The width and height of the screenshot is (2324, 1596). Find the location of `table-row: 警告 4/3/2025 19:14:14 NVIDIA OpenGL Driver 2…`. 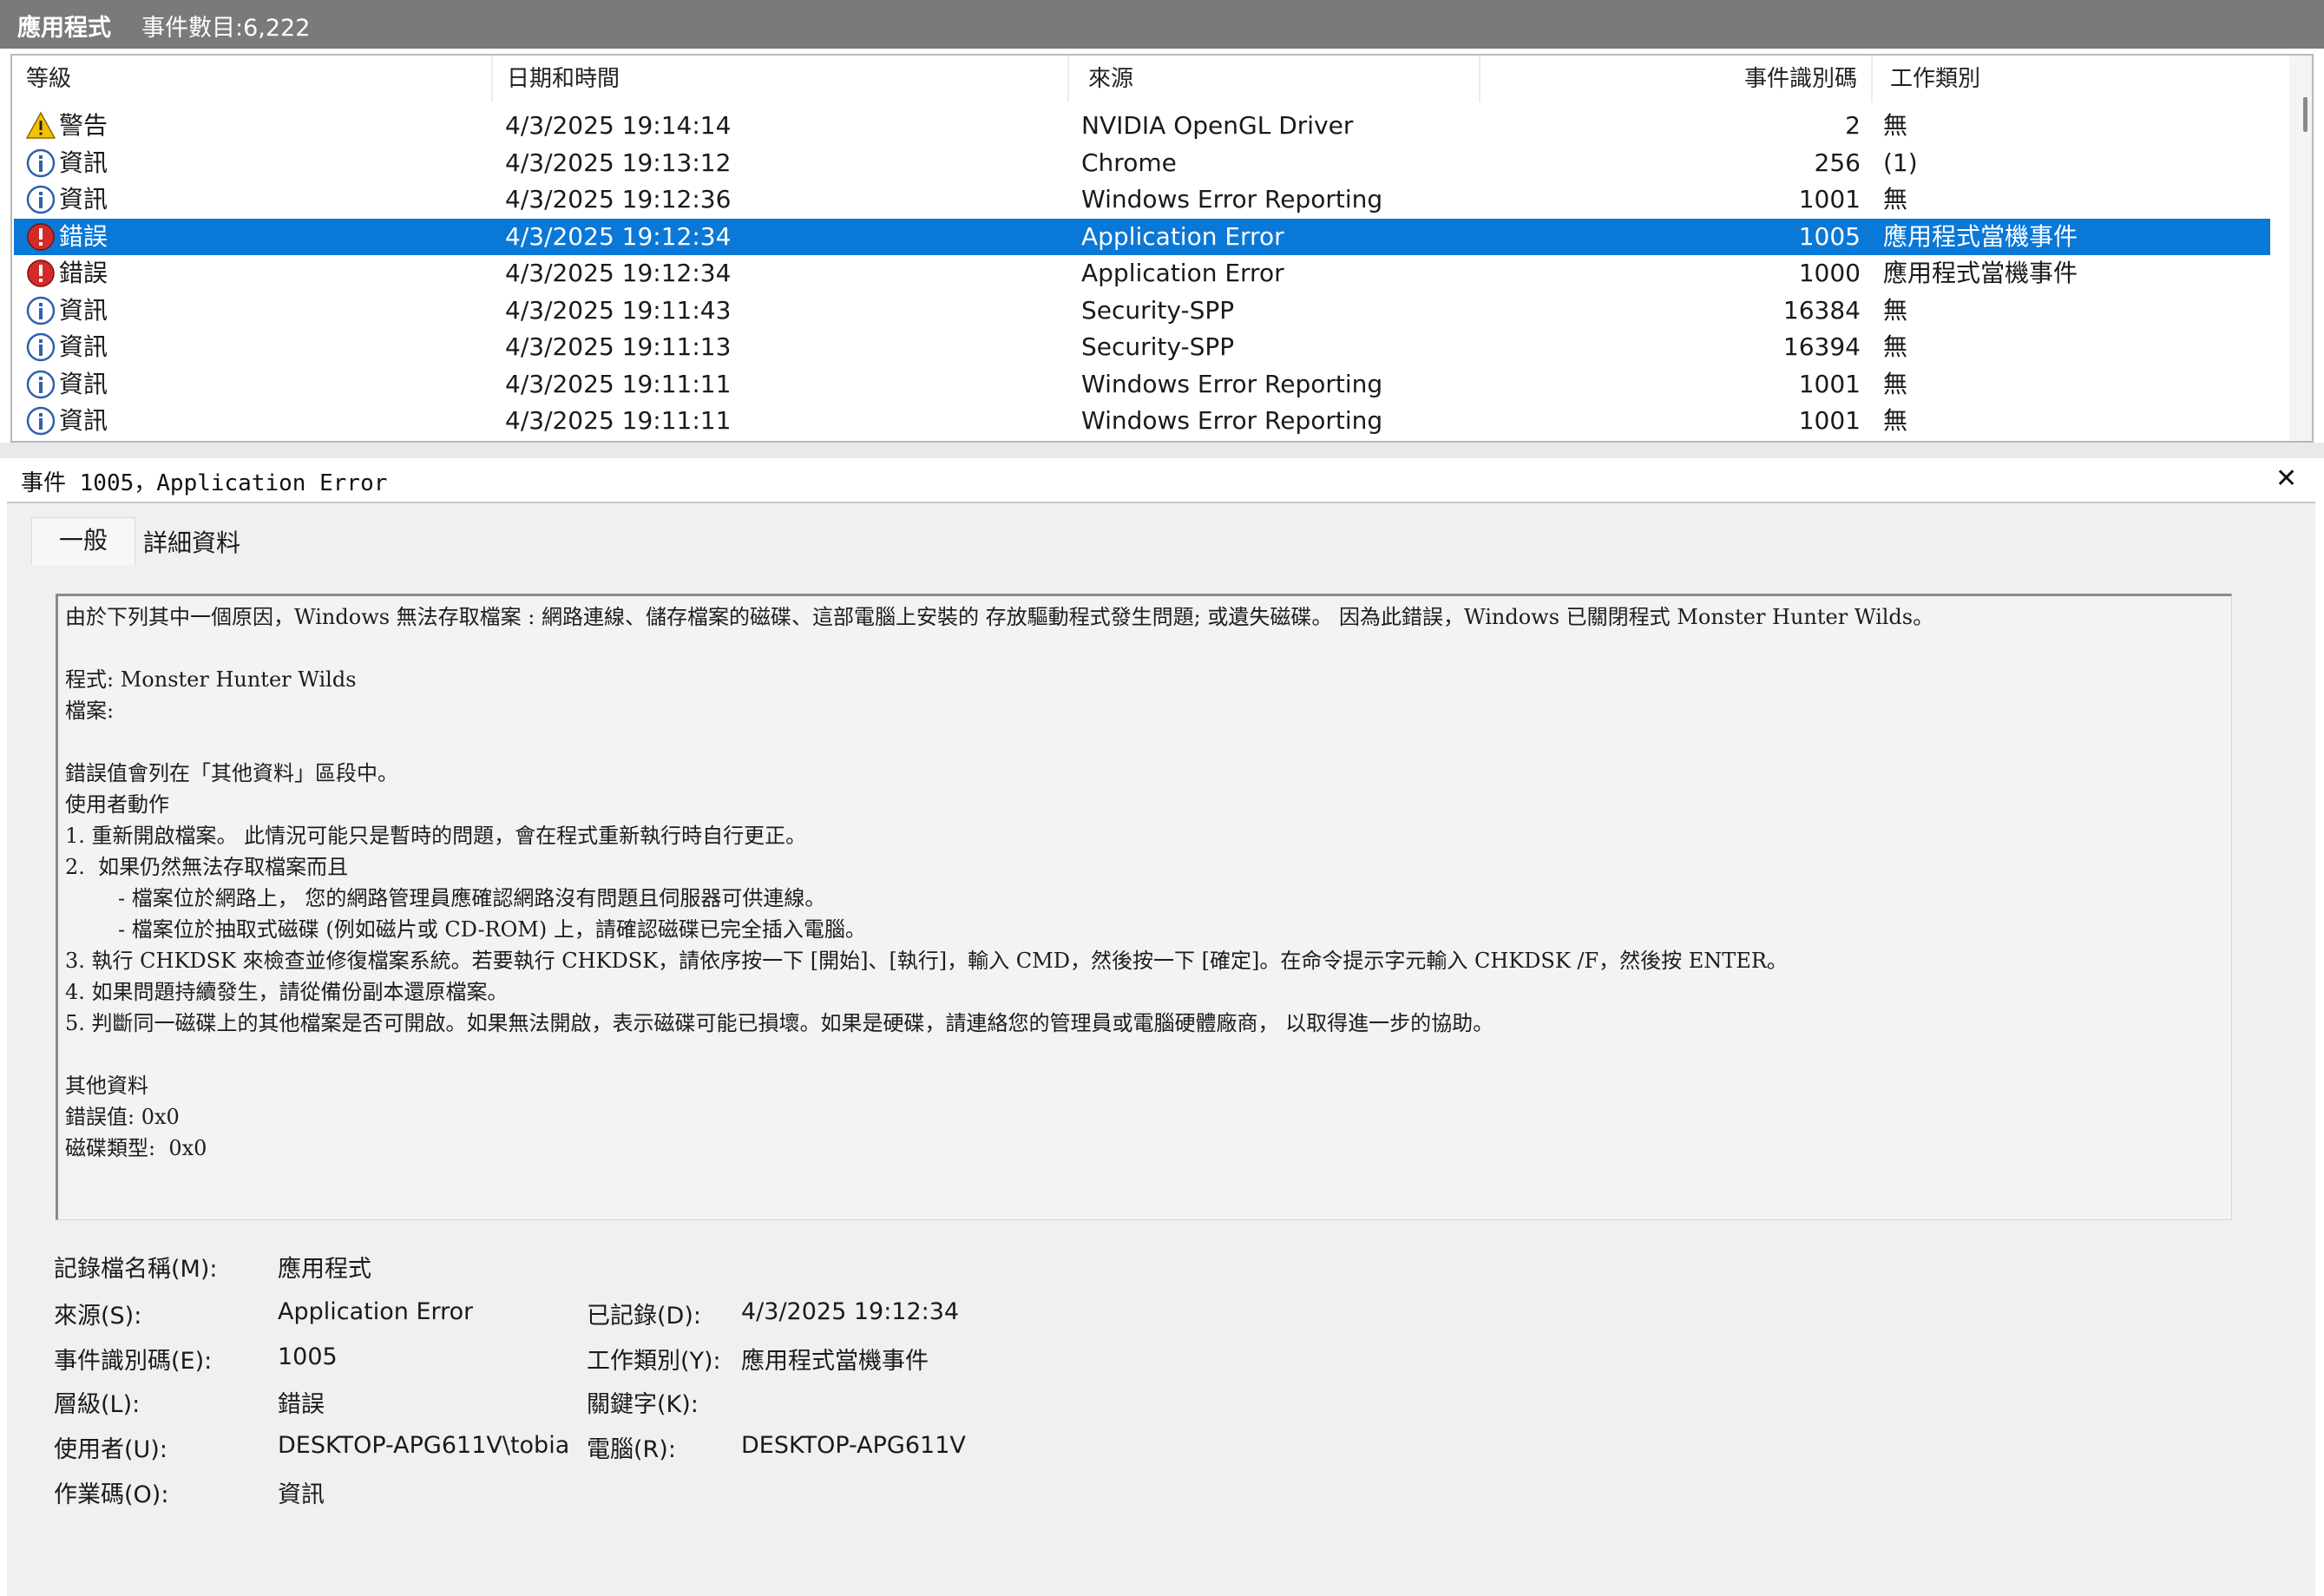

table-row: 警告 4/3/2025 19:14:14 NVIDIA OpenGL Driver 2… is located at coordinates (1142, 126).